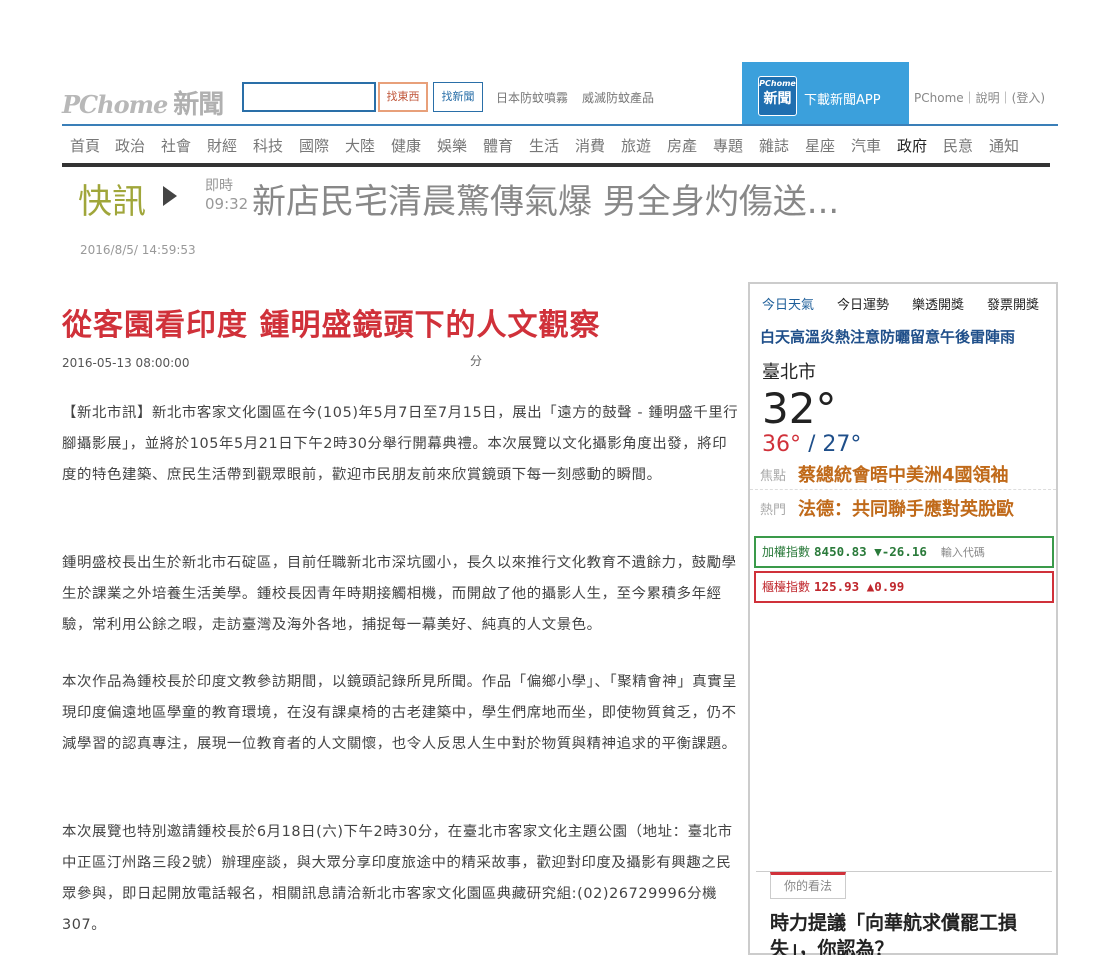  What do you see at coordinates (682, 145) in the screenshot?
I see `nav-item: 房產` at bounding box center [682, 145].